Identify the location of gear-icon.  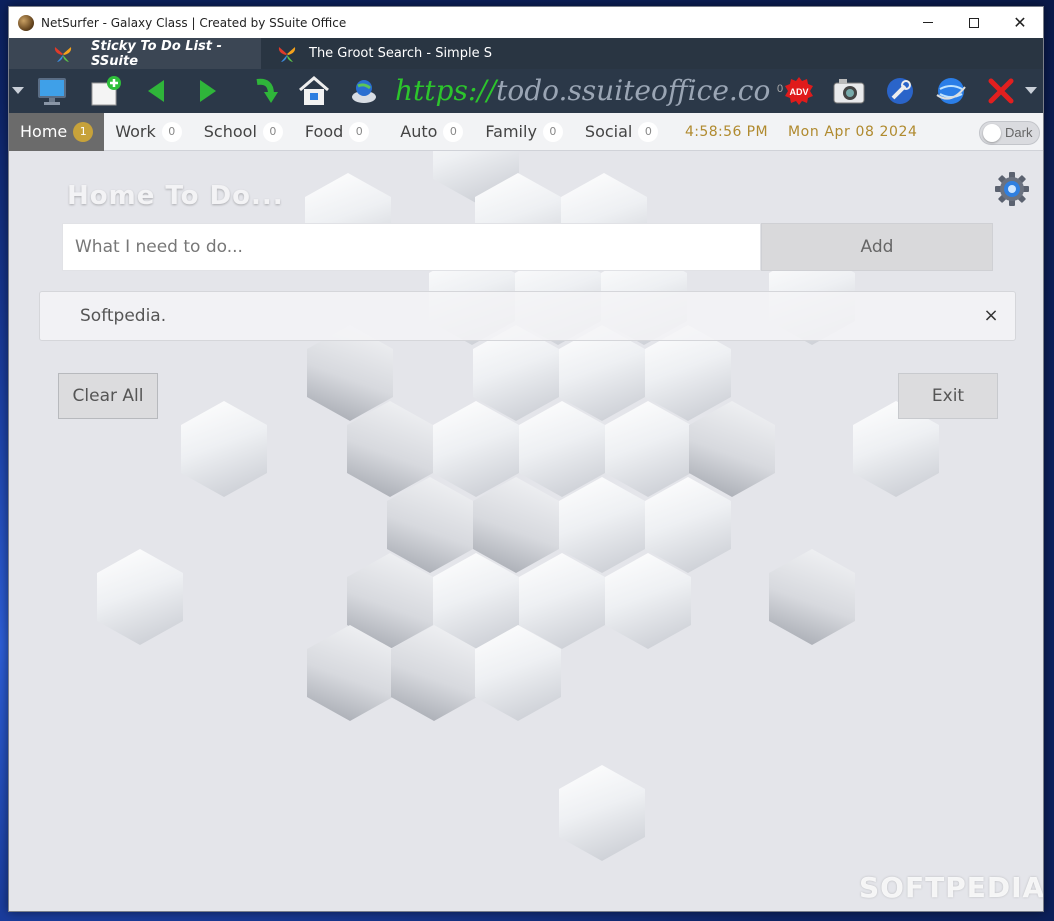
(1012, 189).